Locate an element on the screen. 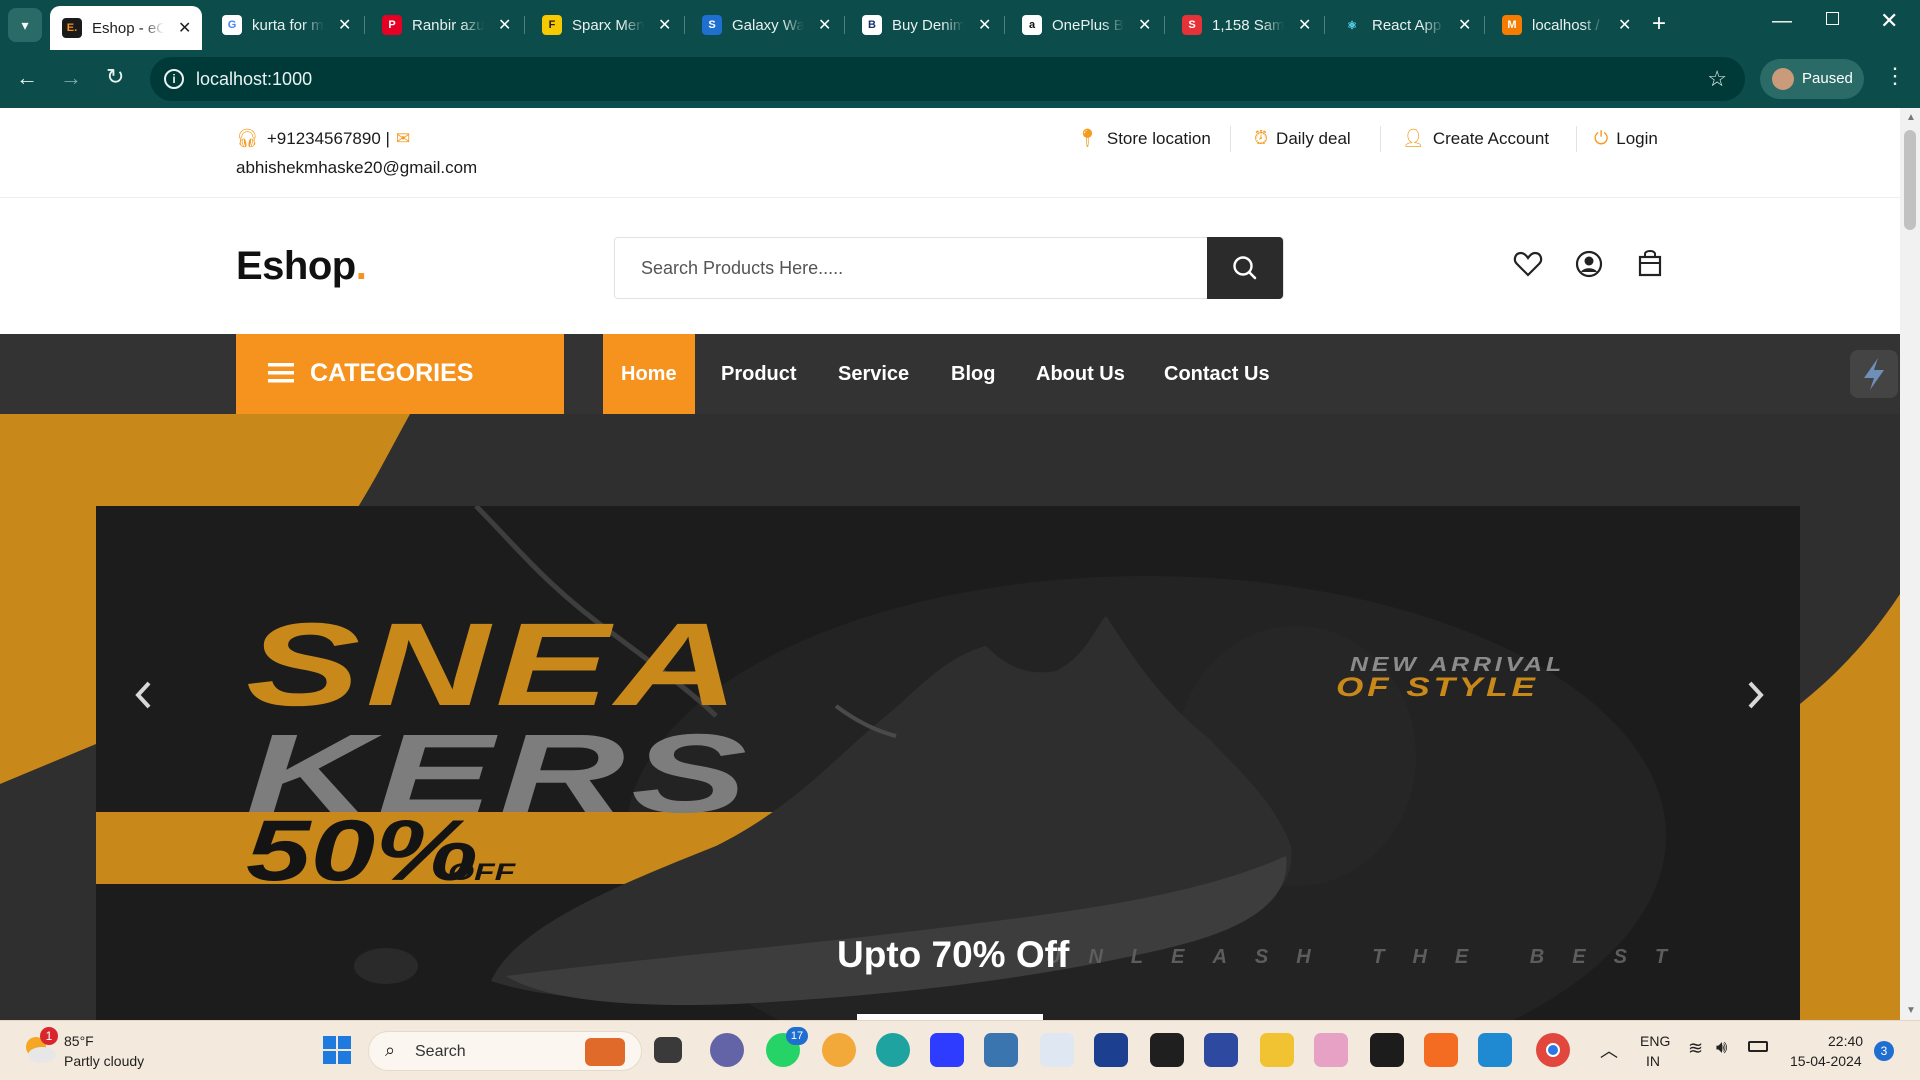 The width and height of the screenshot is (1920, 1080). browser-toolbar: ← → ↻ i localhost:1000 ☆ Paused ⋮ is located at coordinates (960, 79).